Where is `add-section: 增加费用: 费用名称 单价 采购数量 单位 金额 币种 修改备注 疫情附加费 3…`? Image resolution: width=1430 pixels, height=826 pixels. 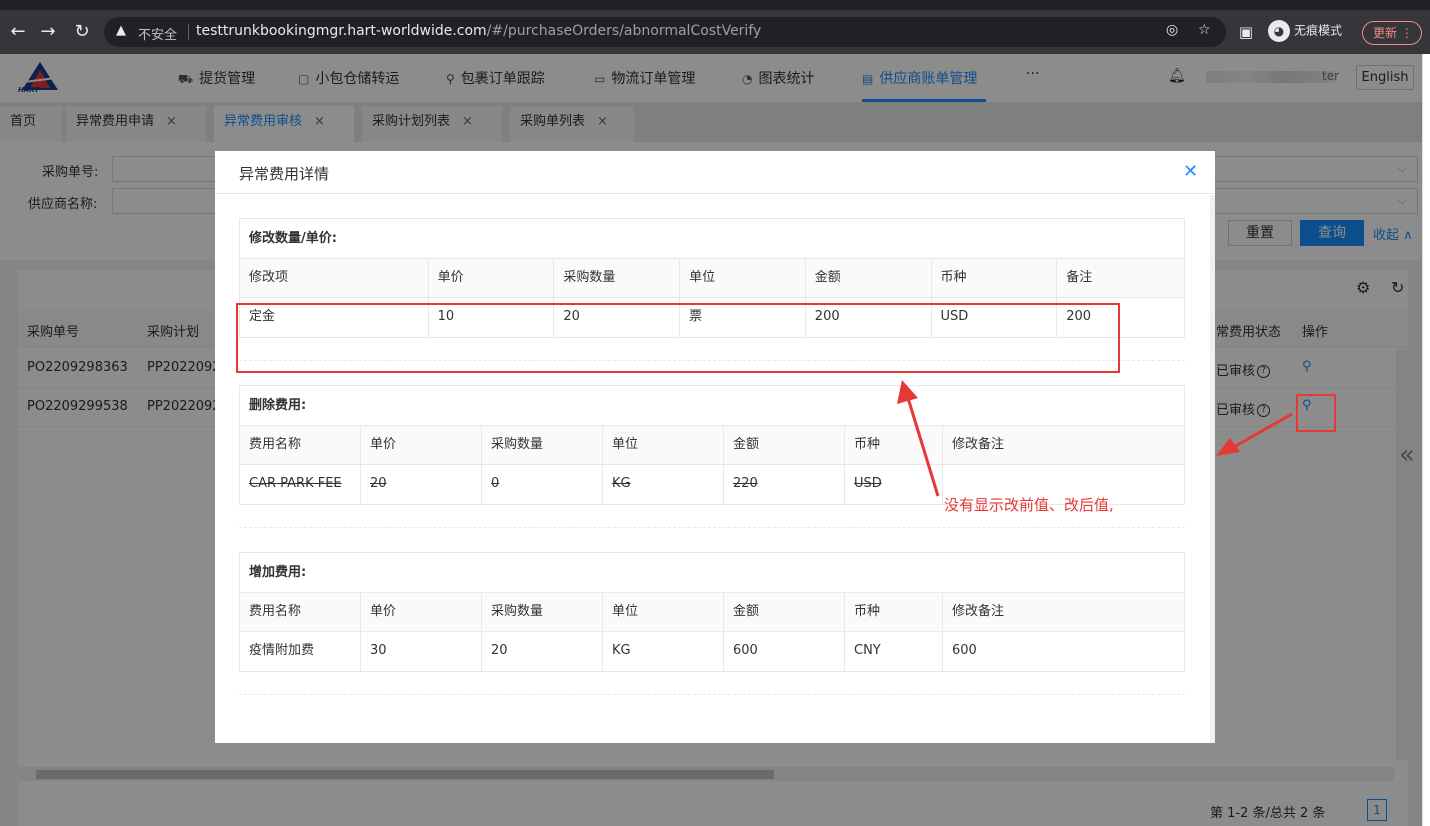
add-section: 增加费用: 费用名称 单价 采购数量 单位 金额 币种 修改备注 疫情附加费 3… is located at coordinates (712, 612).